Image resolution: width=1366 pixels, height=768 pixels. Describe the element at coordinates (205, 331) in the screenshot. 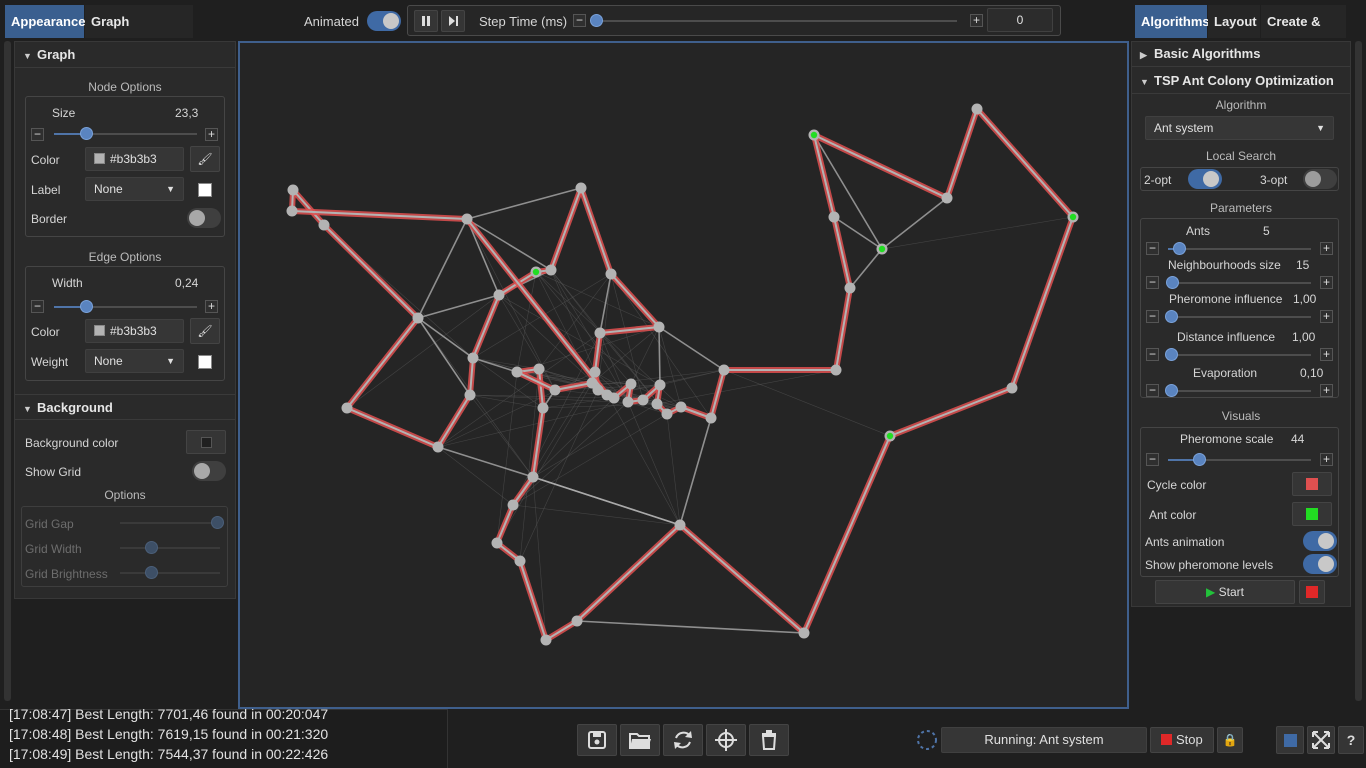

I see `edge-color-picker-button: 🖌` at that location.